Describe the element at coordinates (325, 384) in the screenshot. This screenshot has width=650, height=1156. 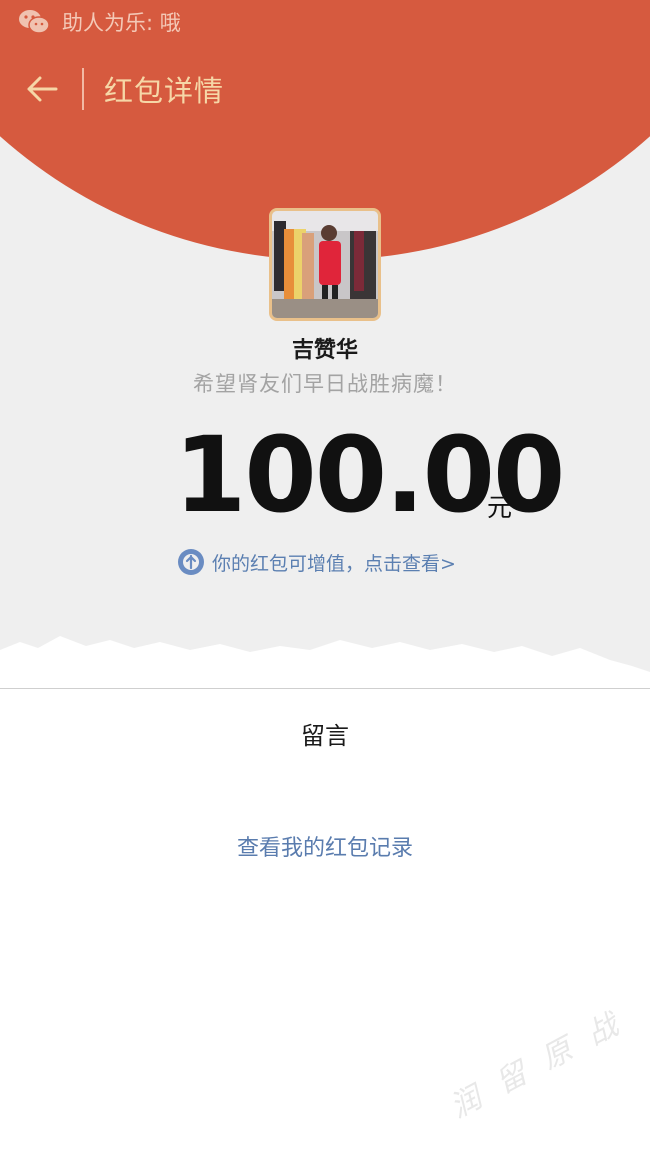
I see `wish-message: 希望肾友们早日战胜病魔！` at that location.